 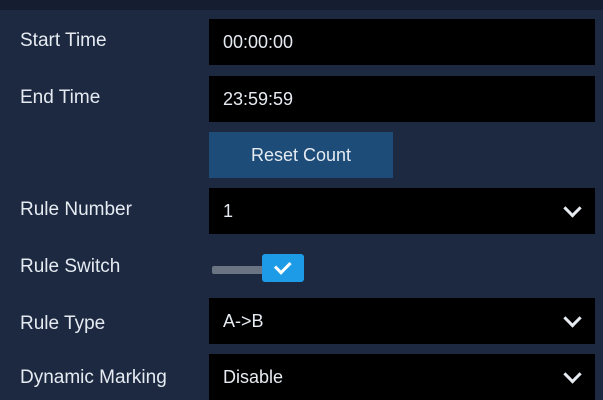 I want to click on rule-number-value: 1, so click(x=228, y=210).